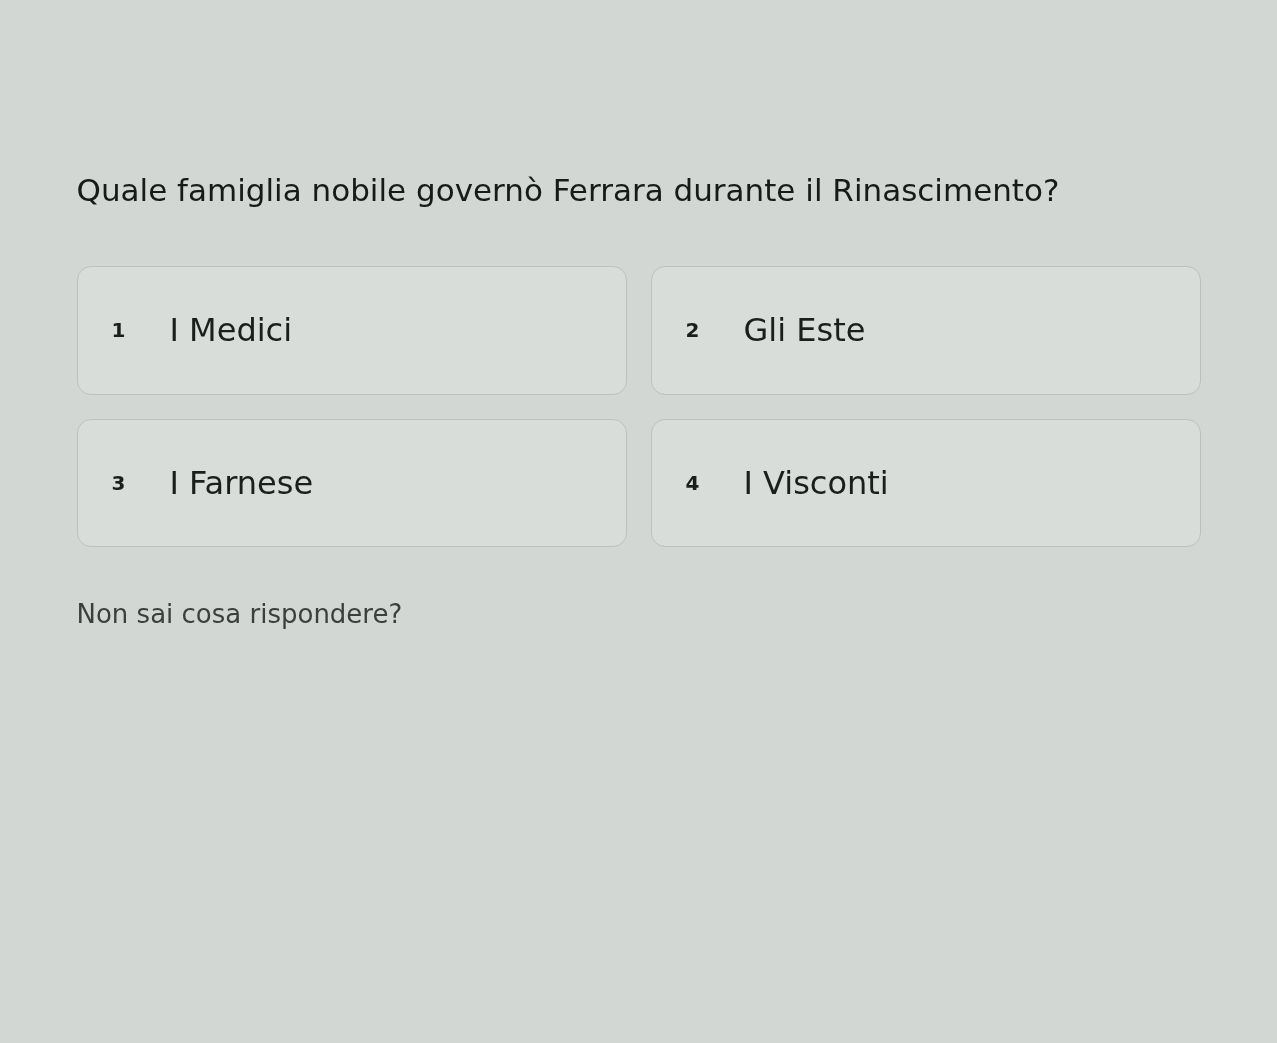  What do you see at coordinates (351, 483) in the screenshot?
I see `answer-option: 3 I Farnese` at bounding box center [351, 483].